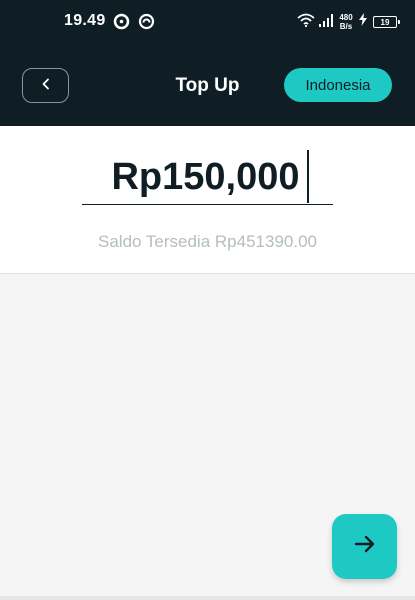 Image resolution: width=415 pixels, height=600 pixels. I want to click on status-bar: 19.49 480 B/s 19, so click(207, 22).